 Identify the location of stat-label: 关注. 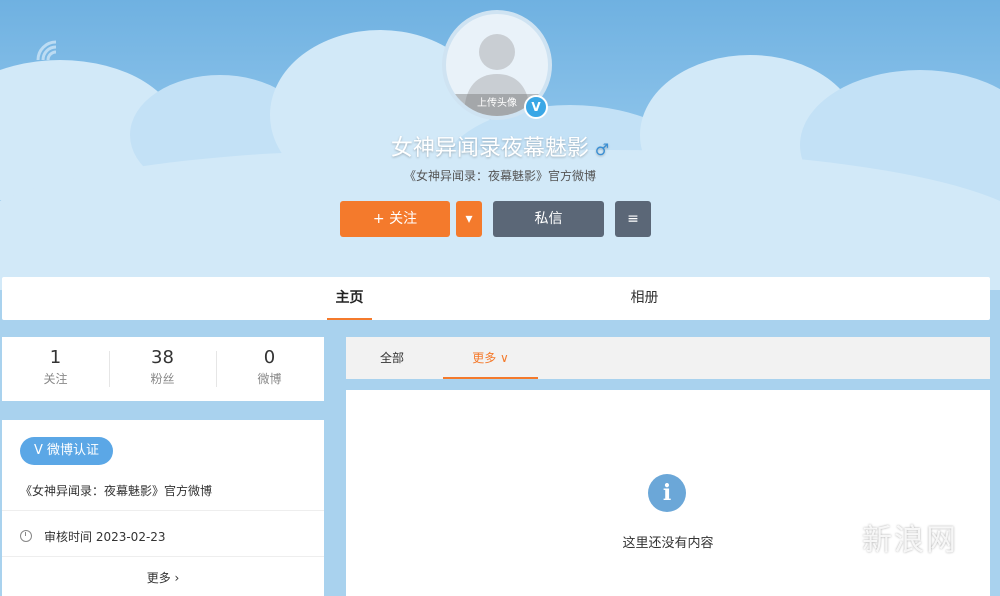
(55, 379).